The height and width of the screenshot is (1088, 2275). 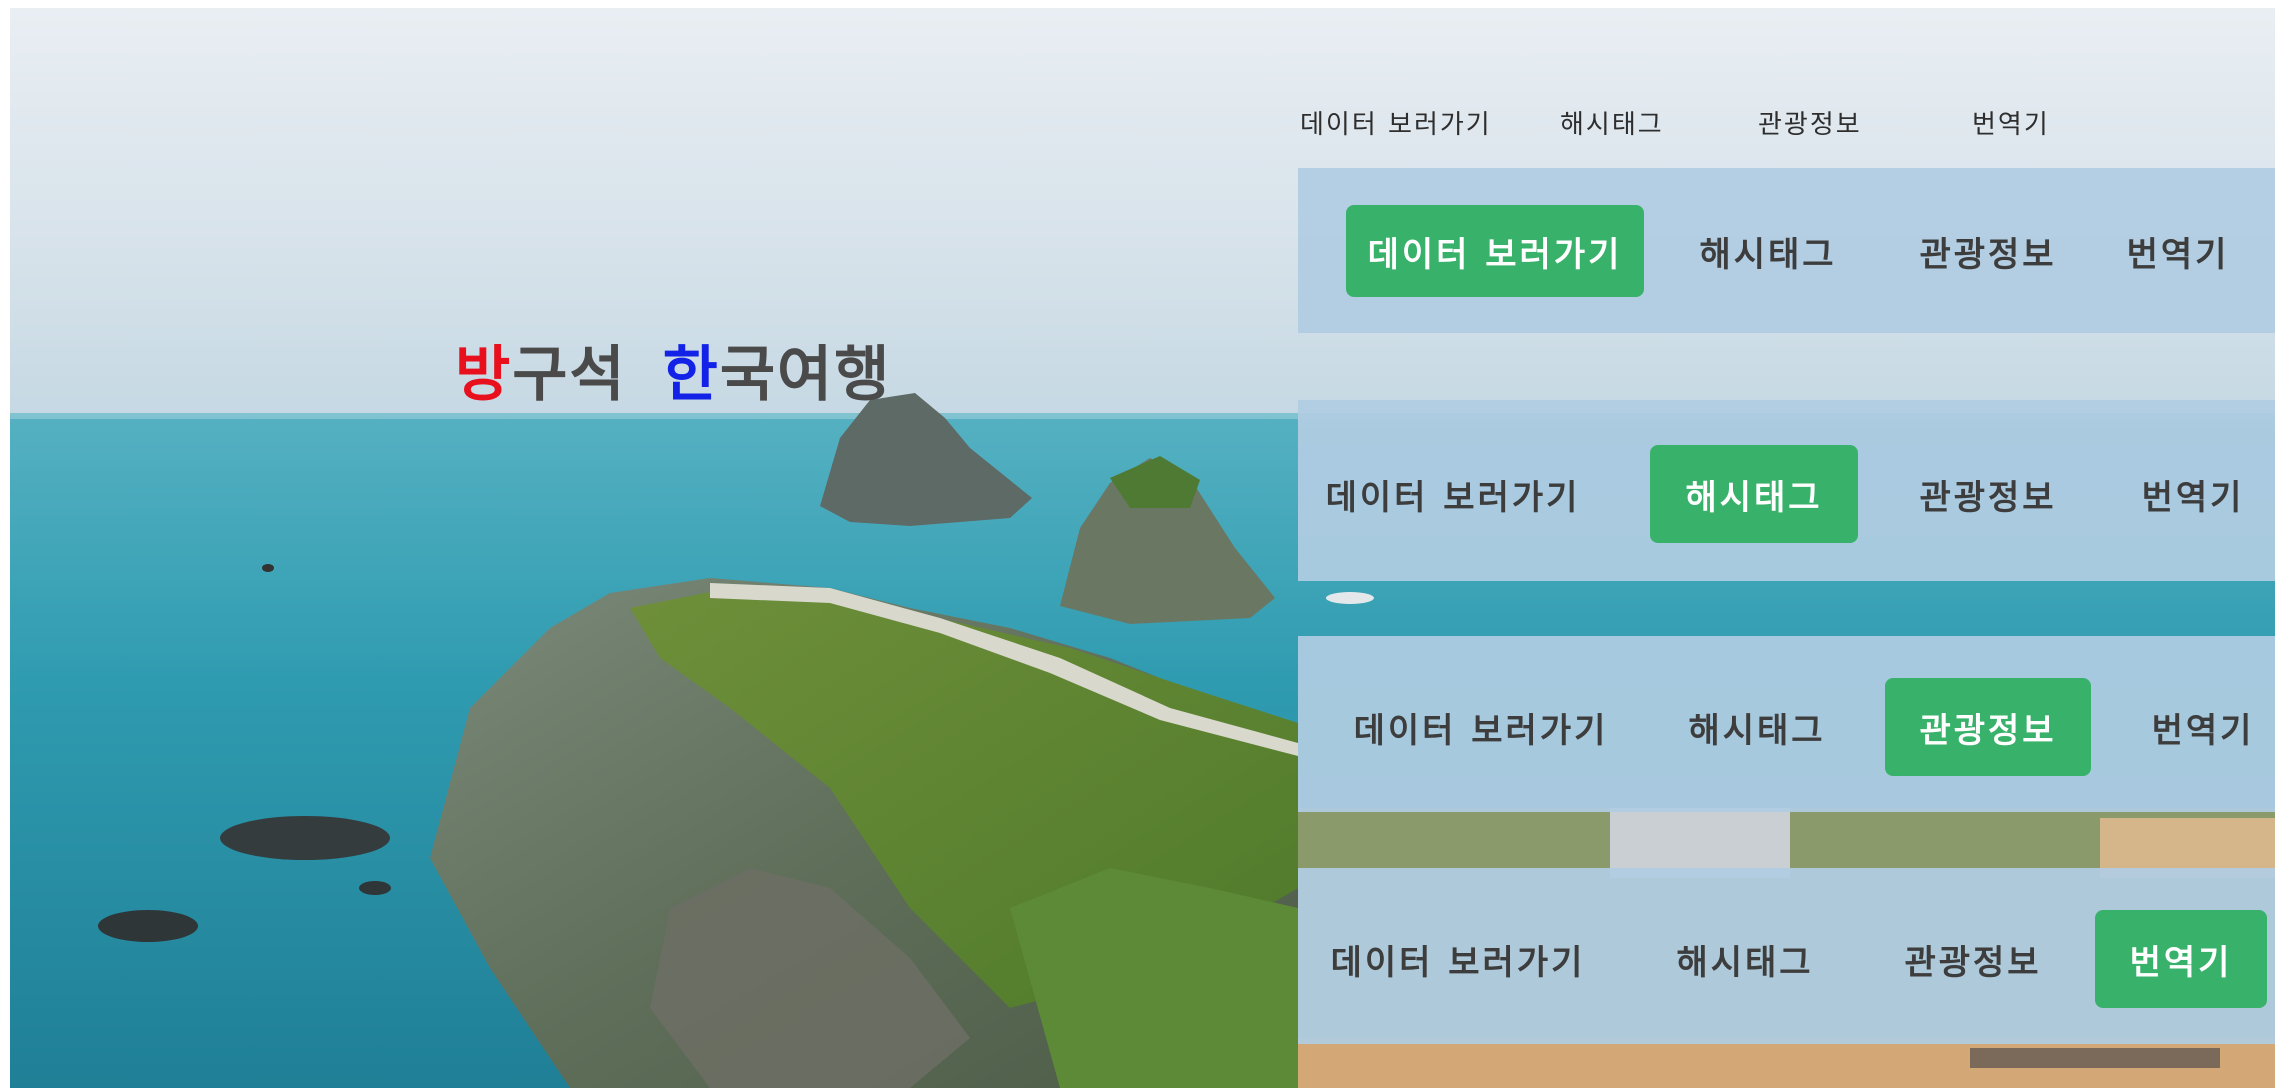 I want to click on top-nav-item-data: 데이터 보러가기, so click(x=1396, y=122).